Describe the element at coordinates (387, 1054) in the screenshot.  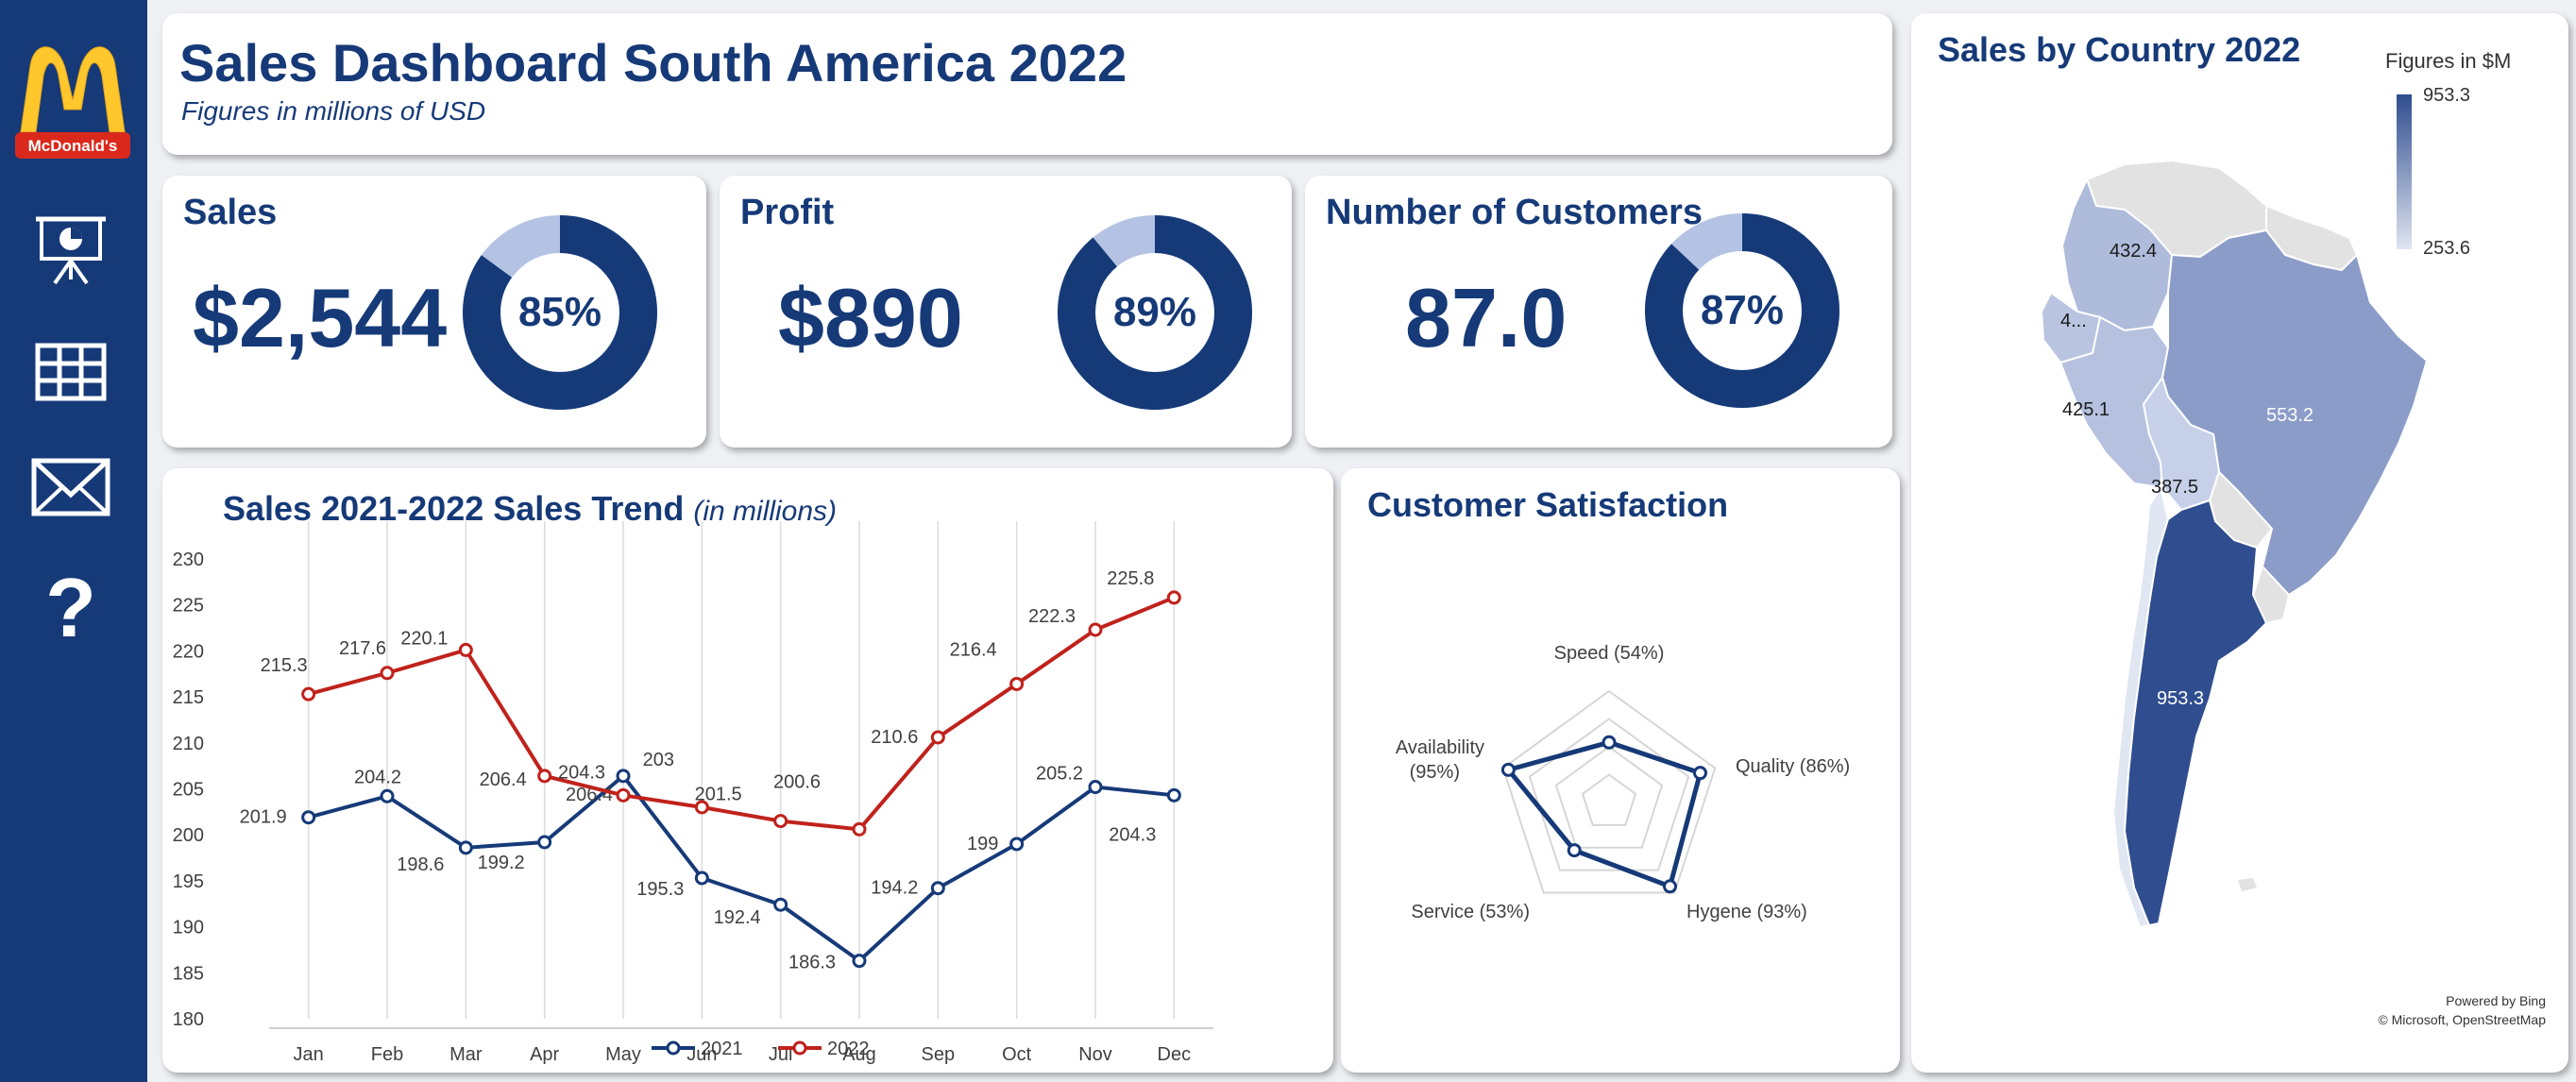
I see `x-tick-label: Feb` at that location.